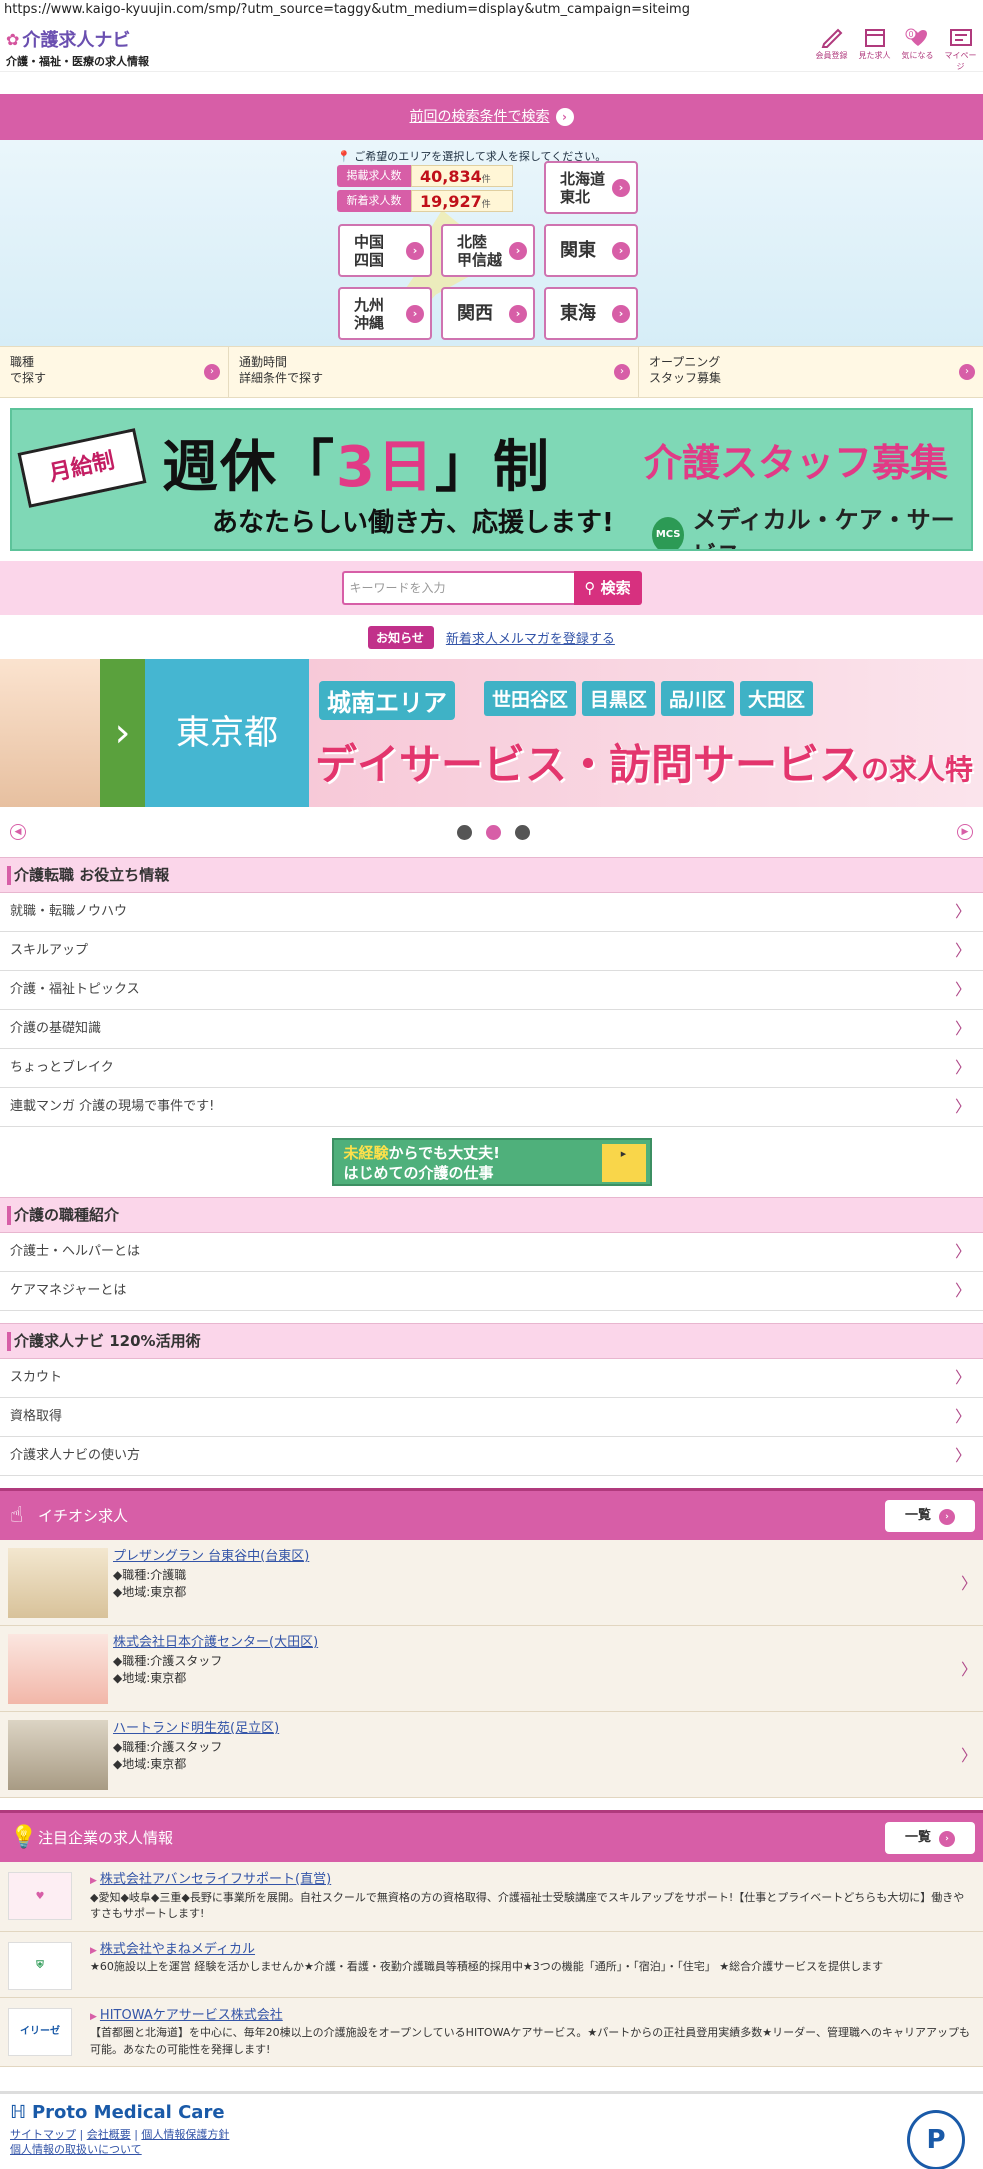  What do you see at coordinates (215, 1642) in the screenshot?
I see `job-title-link: 株式会社日本介護センター(大田区)` at bounding box center [215, 1642].